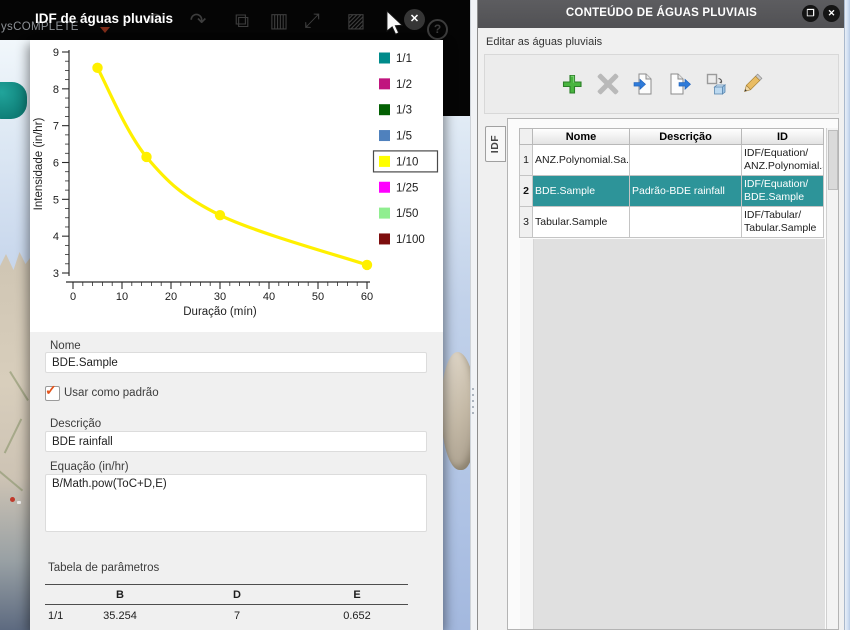 The image size is (850, 630). Describe the element at coordinates (608, 84) in the screenshot. I see `delete-button` at that location.